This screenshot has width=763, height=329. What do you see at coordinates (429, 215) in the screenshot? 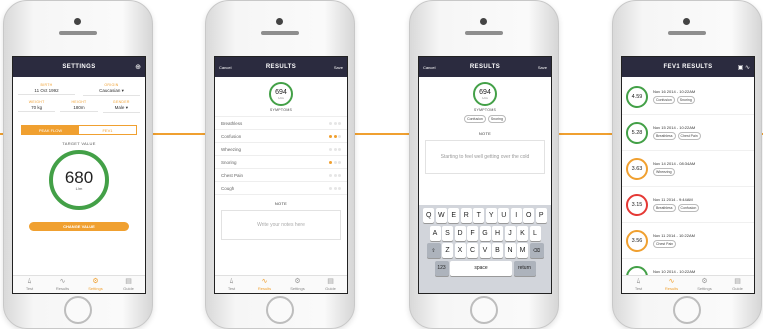
I see `key-q: Q` at bounding box center [429, 215].